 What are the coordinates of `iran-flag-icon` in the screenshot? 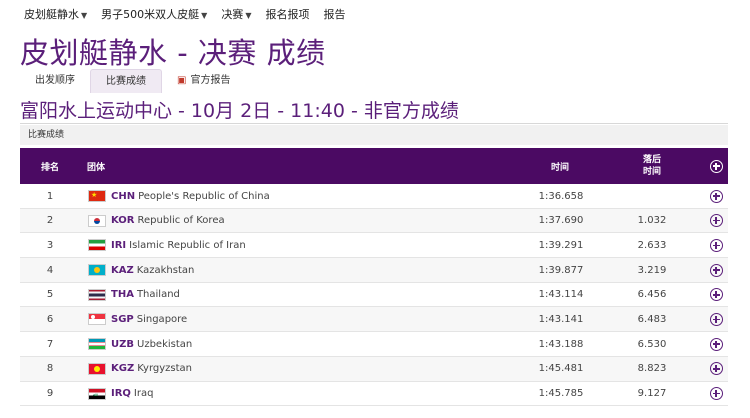 It's located at (97, 245).